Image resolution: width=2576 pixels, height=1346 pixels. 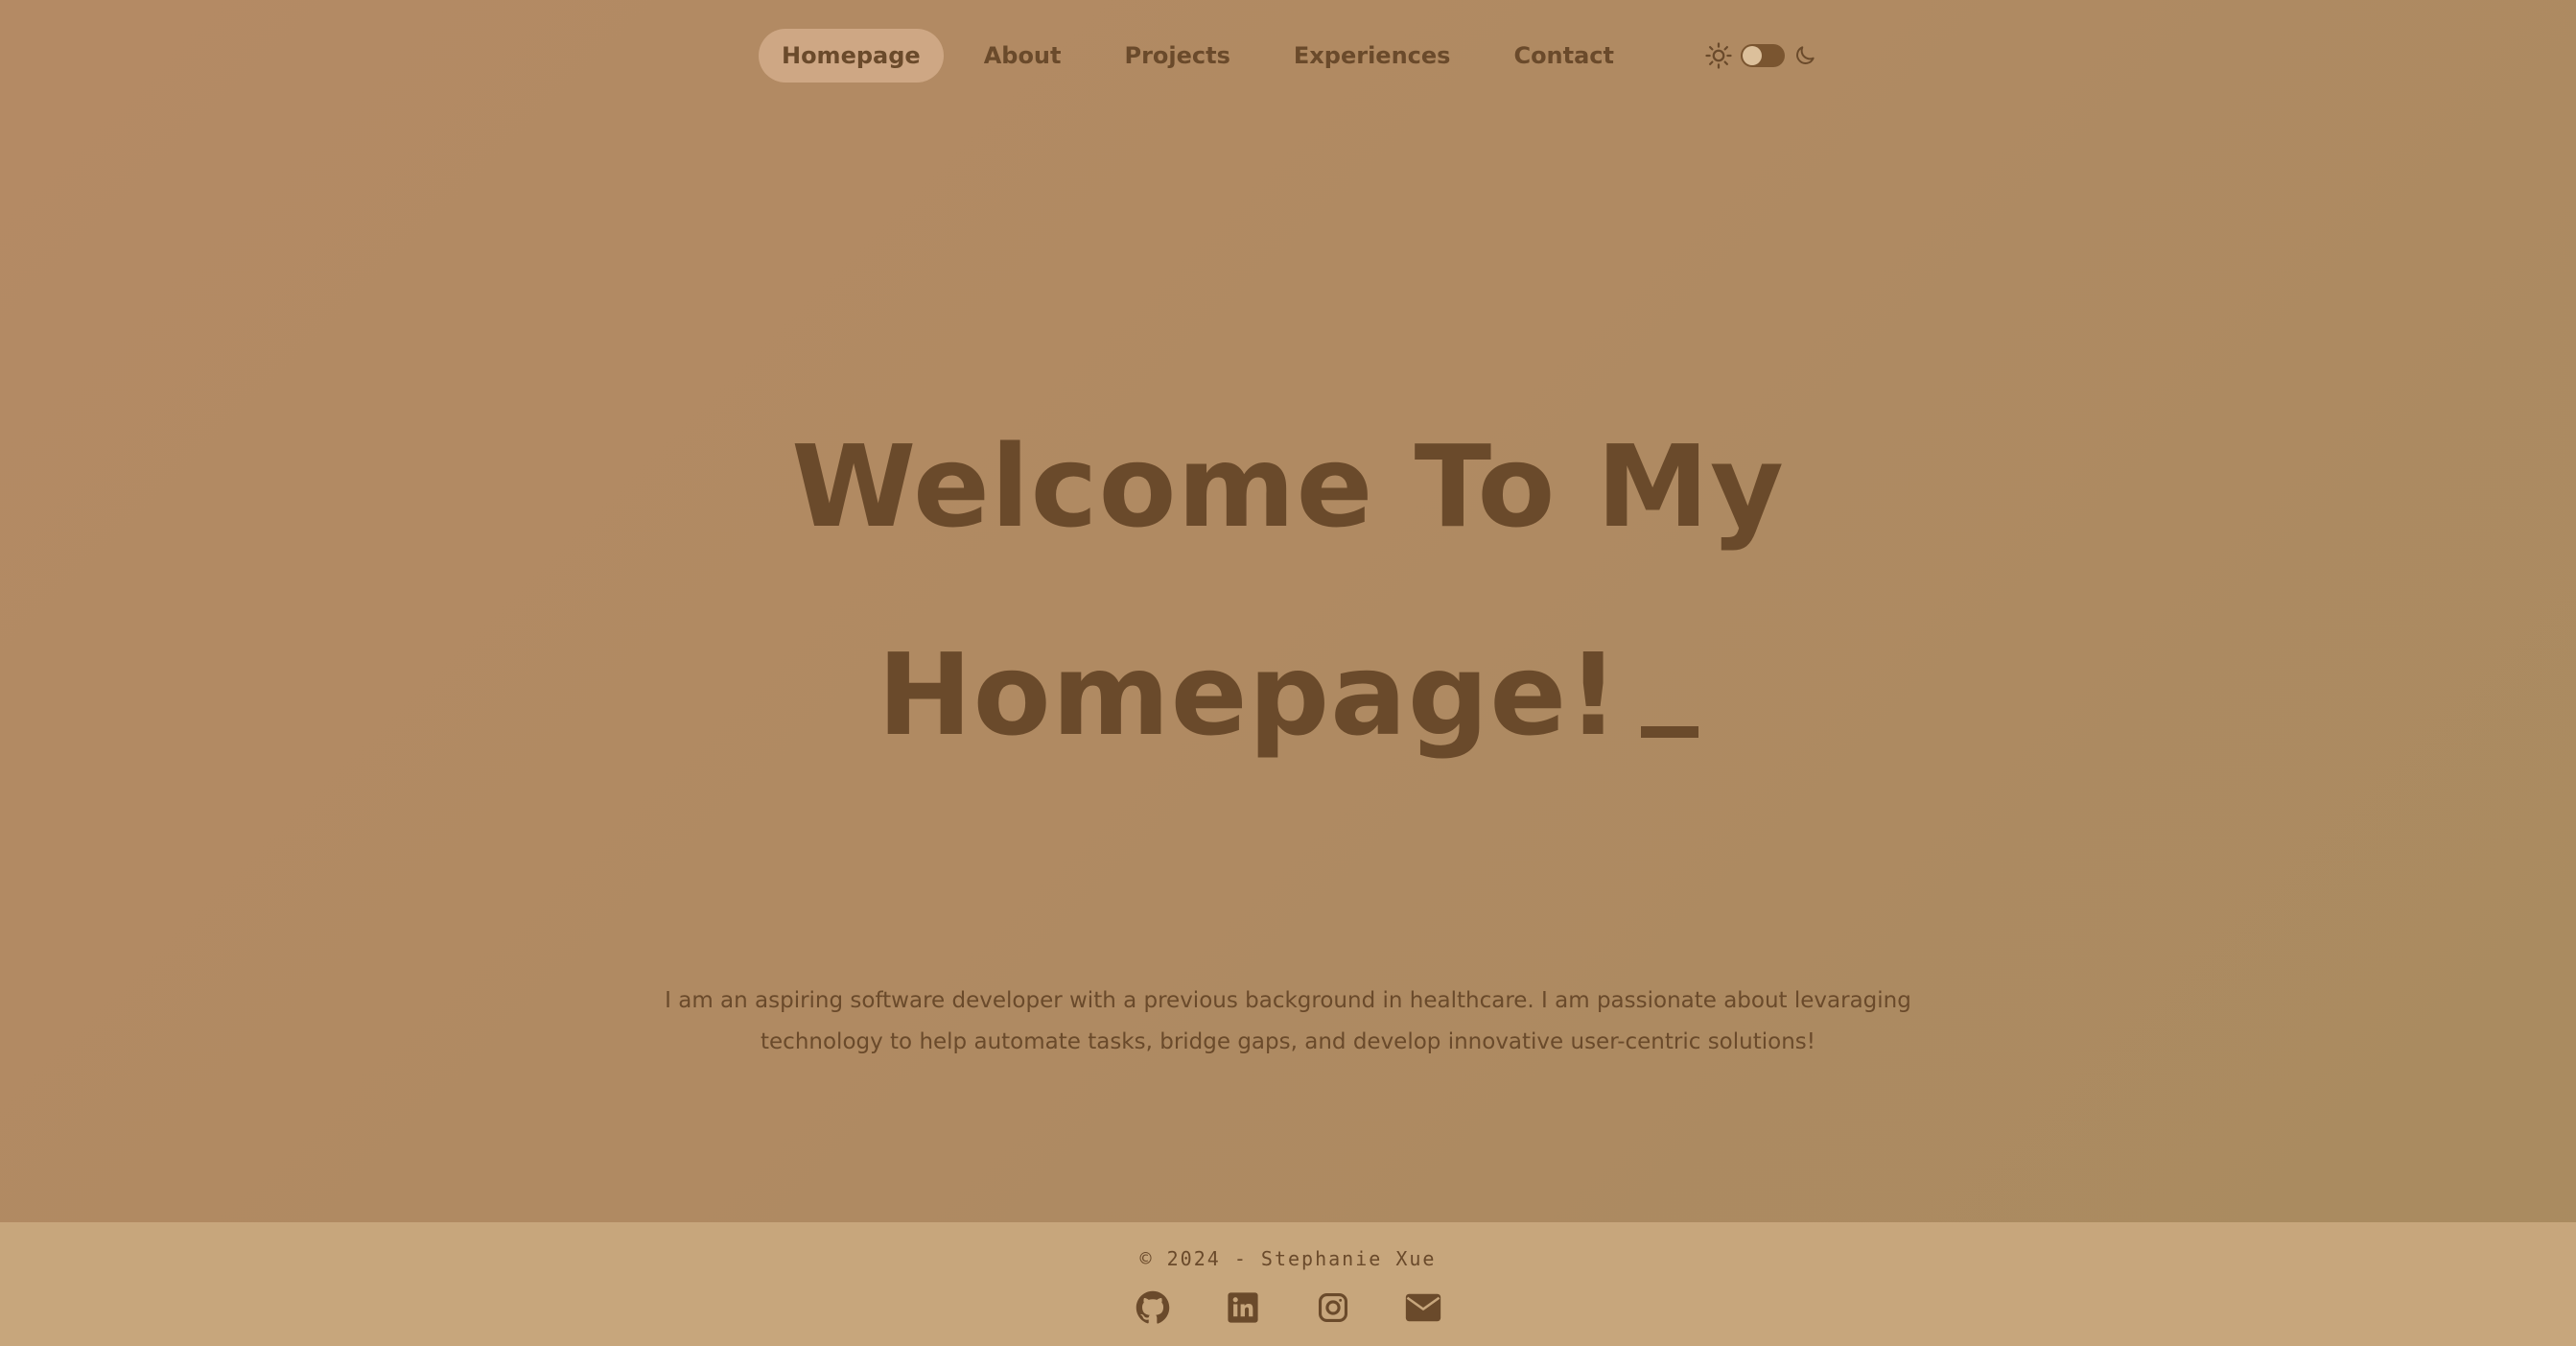 I want to click on instagram-icon, so click(x=1333, y=1307).